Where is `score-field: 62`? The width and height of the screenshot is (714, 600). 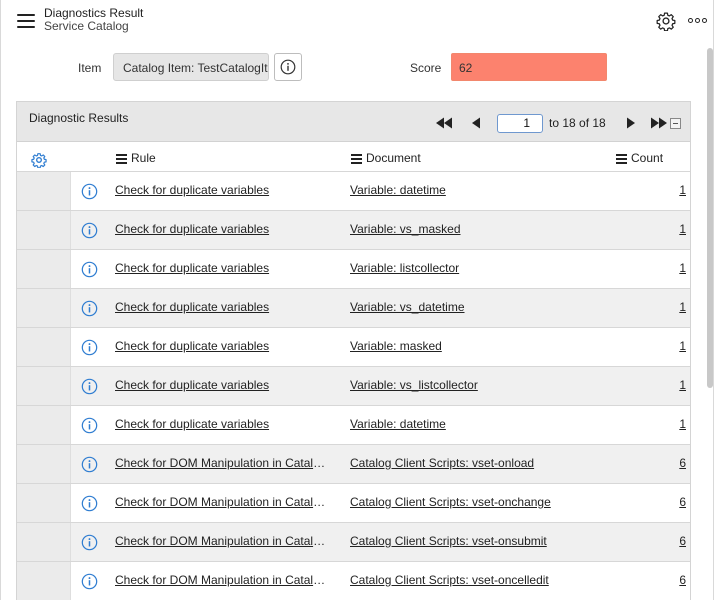
score-field: 62 is located at coordinates (529, 67).